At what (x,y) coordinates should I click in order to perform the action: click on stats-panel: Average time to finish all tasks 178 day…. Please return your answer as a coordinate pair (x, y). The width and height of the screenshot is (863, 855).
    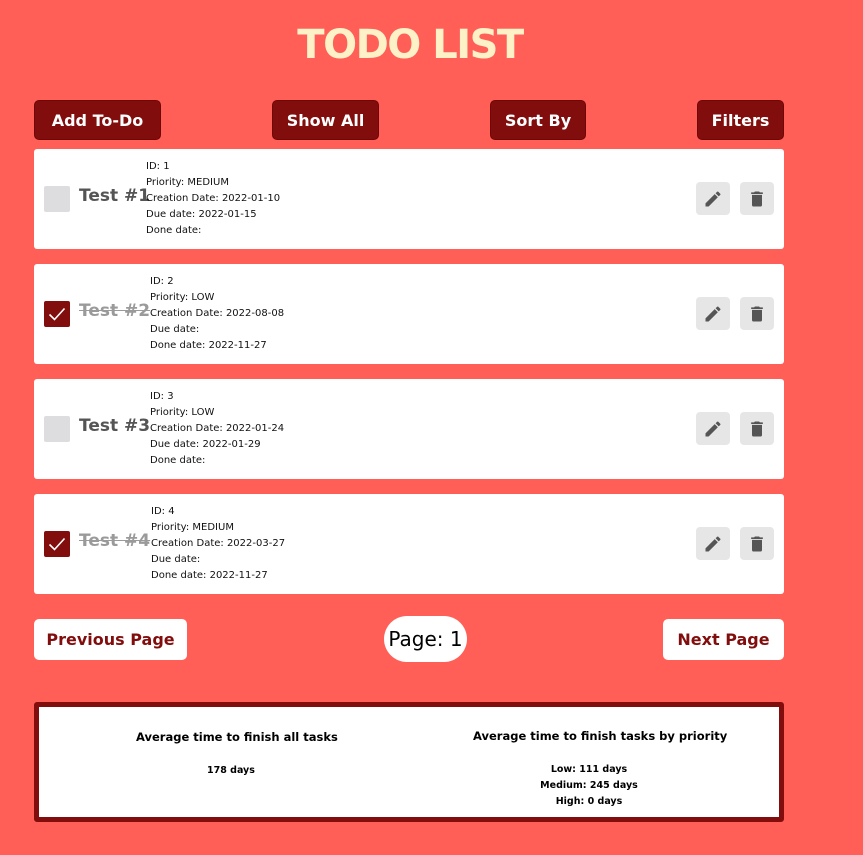
    Looking at the image, I should click on (409, 762).